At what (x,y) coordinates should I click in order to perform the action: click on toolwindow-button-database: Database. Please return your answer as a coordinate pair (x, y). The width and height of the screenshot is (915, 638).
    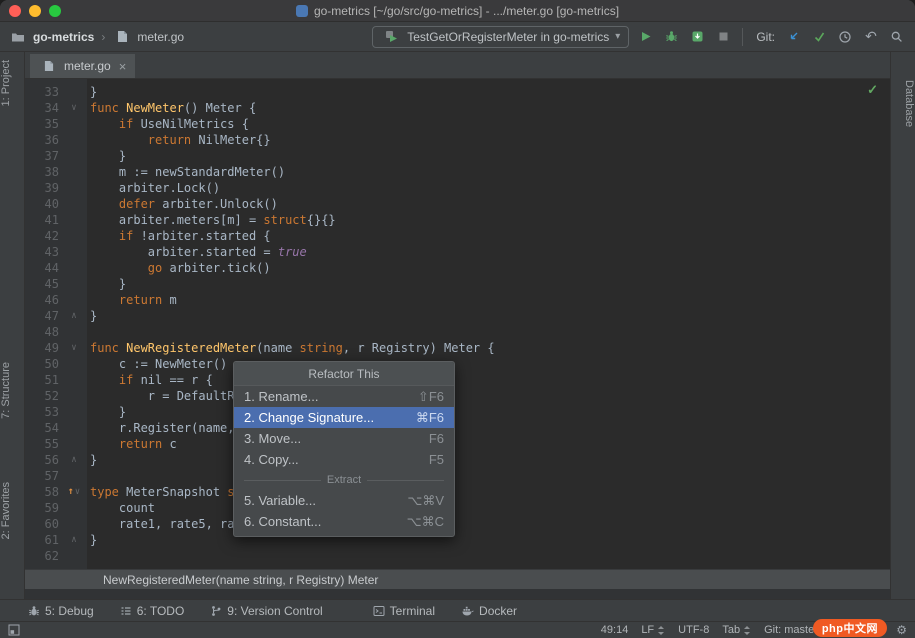
    Looking at the image, I should click on (903, 103).